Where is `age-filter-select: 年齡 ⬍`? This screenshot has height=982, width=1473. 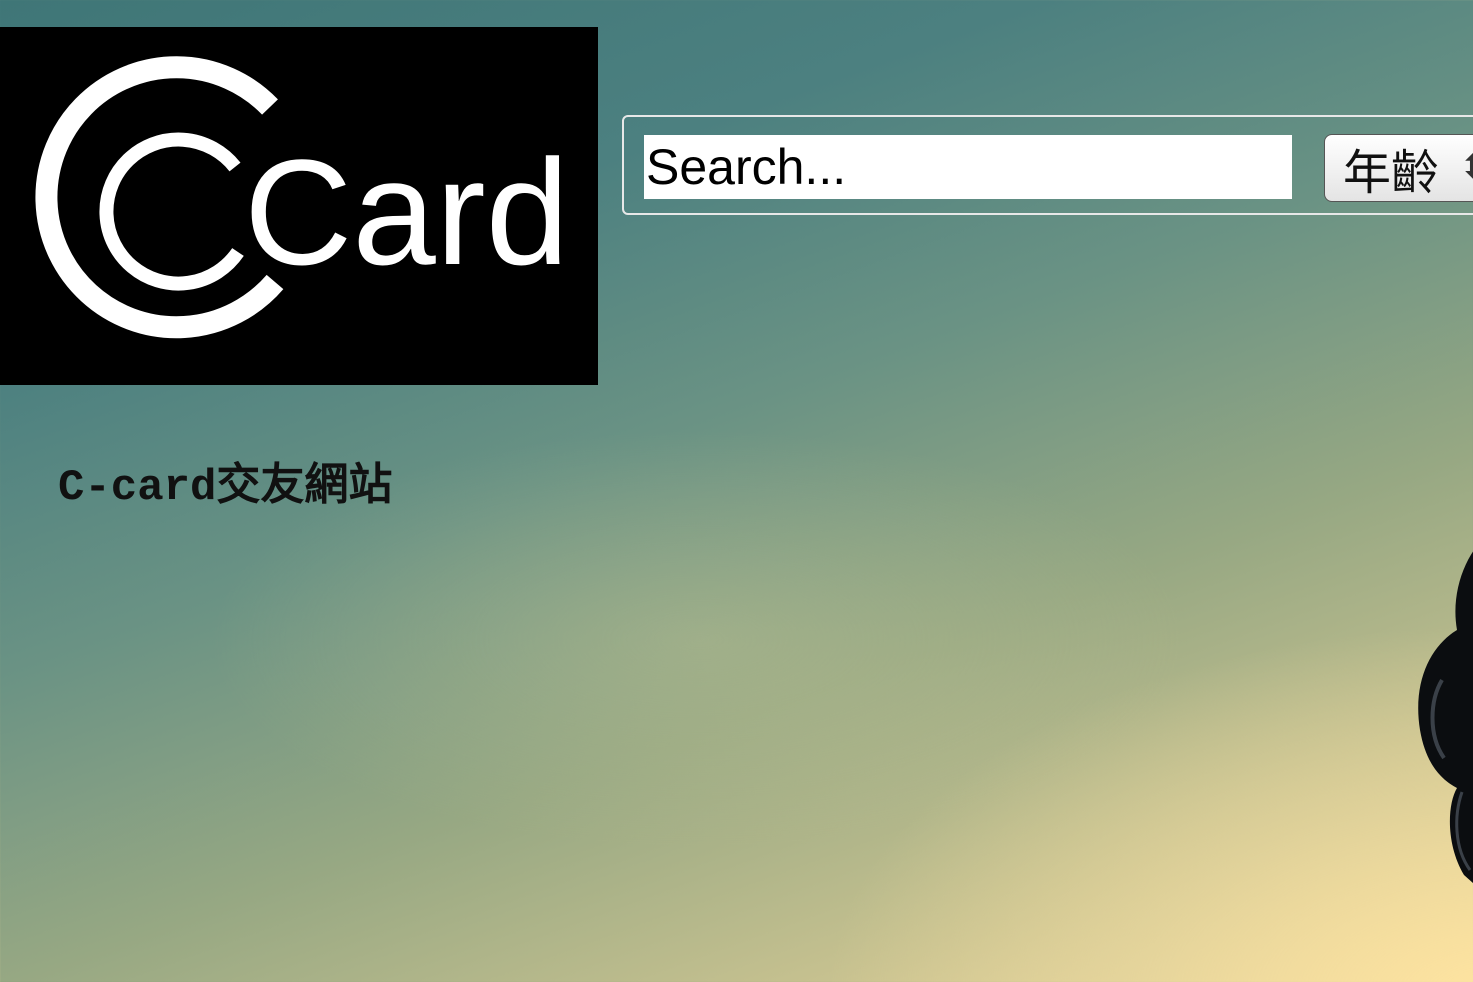 age-filter-select: 年齡 ⬍ is located at coordinates (1398, 168).